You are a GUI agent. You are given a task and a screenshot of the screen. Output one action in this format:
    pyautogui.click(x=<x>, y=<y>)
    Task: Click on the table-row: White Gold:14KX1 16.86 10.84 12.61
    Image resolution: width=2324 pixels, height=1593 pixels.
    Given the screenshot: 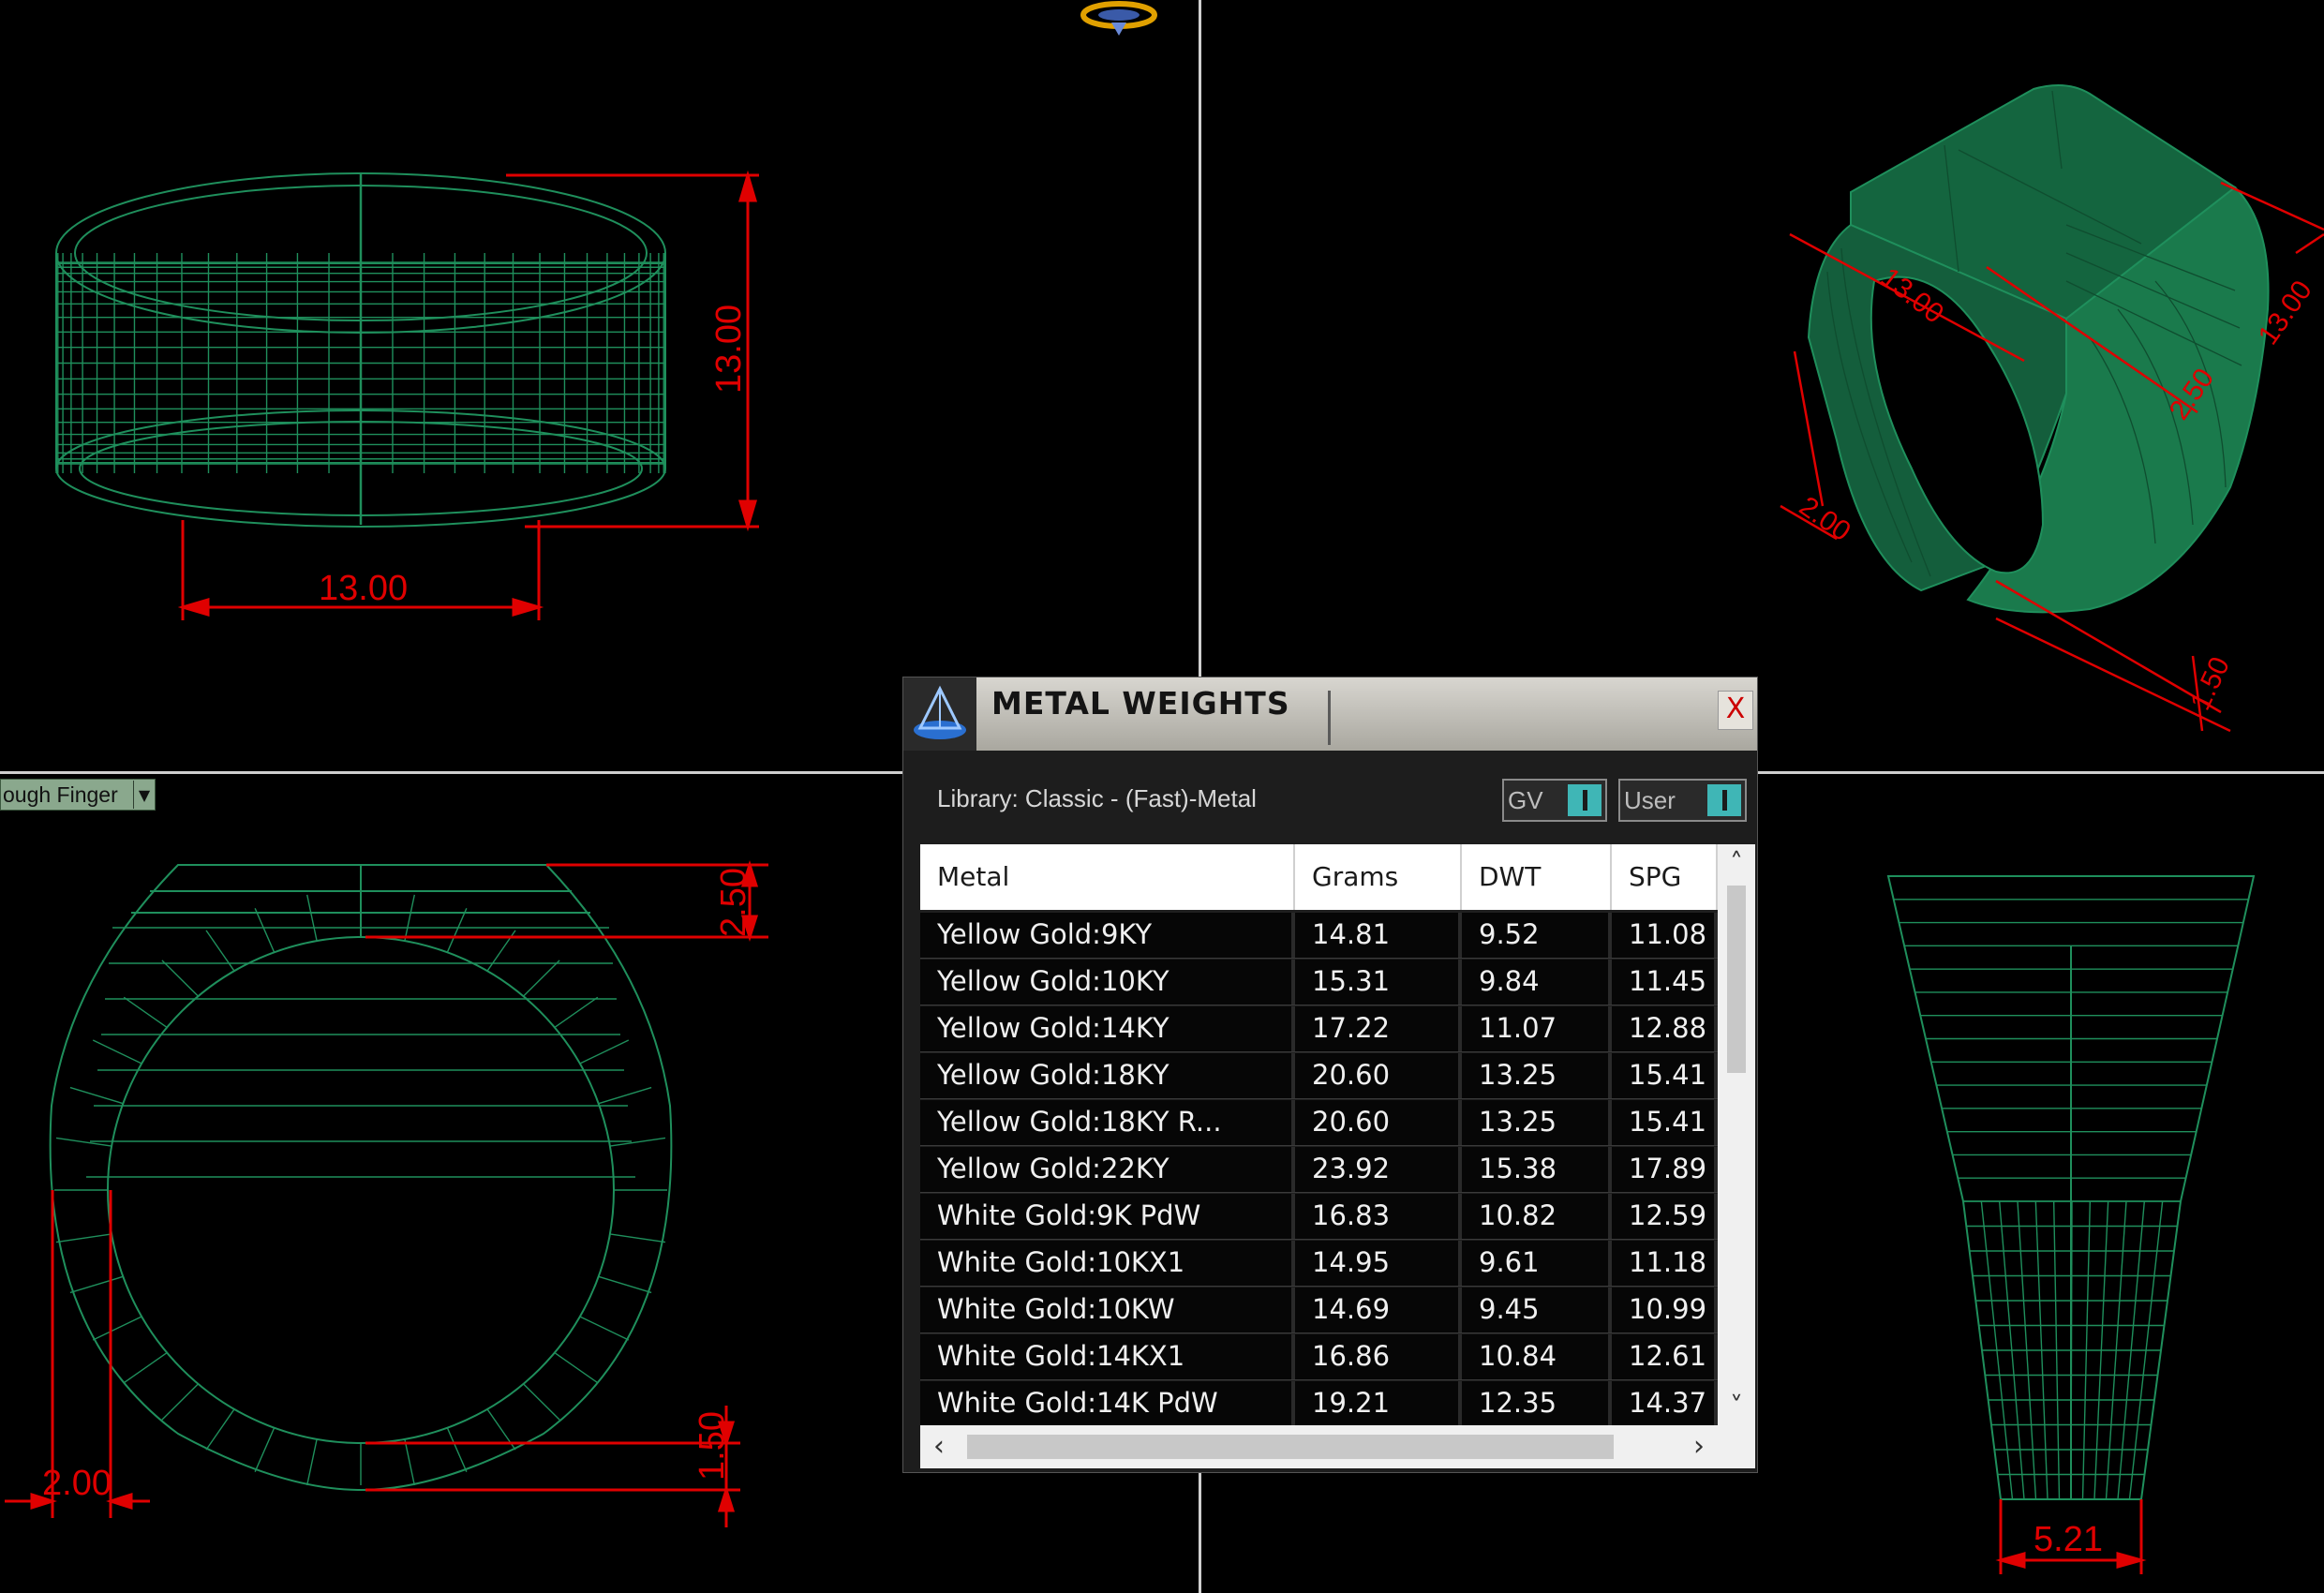 What is the action you would take?
    pyautogui.click(x=1319, y=1356)
    